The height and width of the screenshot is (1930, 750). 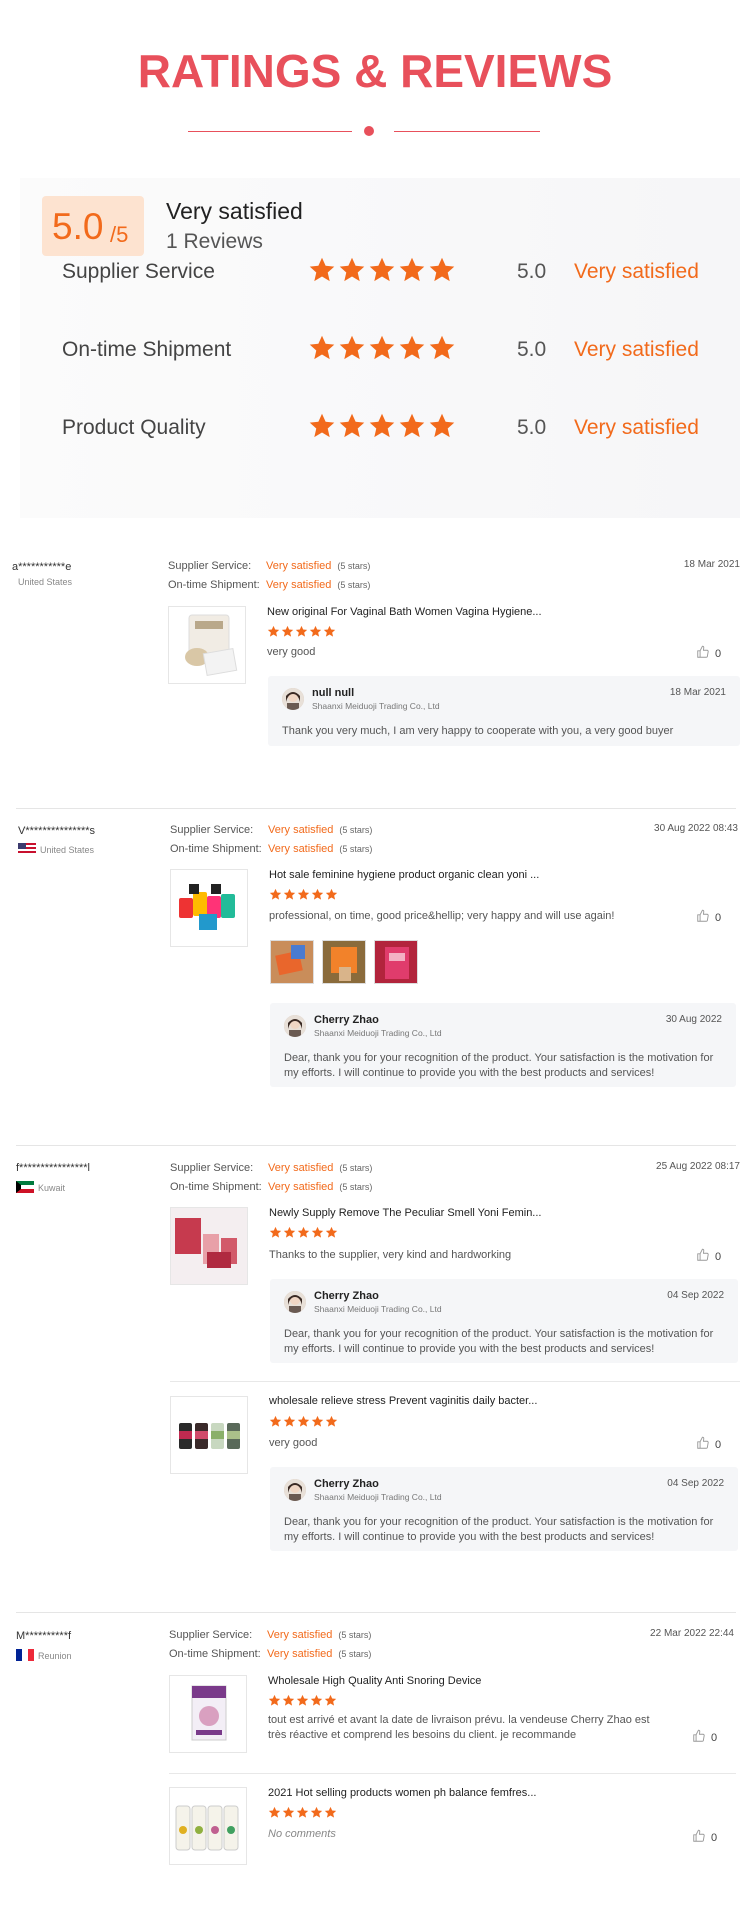 I want to click on review-text: very good, so click(x=293, y=1443).